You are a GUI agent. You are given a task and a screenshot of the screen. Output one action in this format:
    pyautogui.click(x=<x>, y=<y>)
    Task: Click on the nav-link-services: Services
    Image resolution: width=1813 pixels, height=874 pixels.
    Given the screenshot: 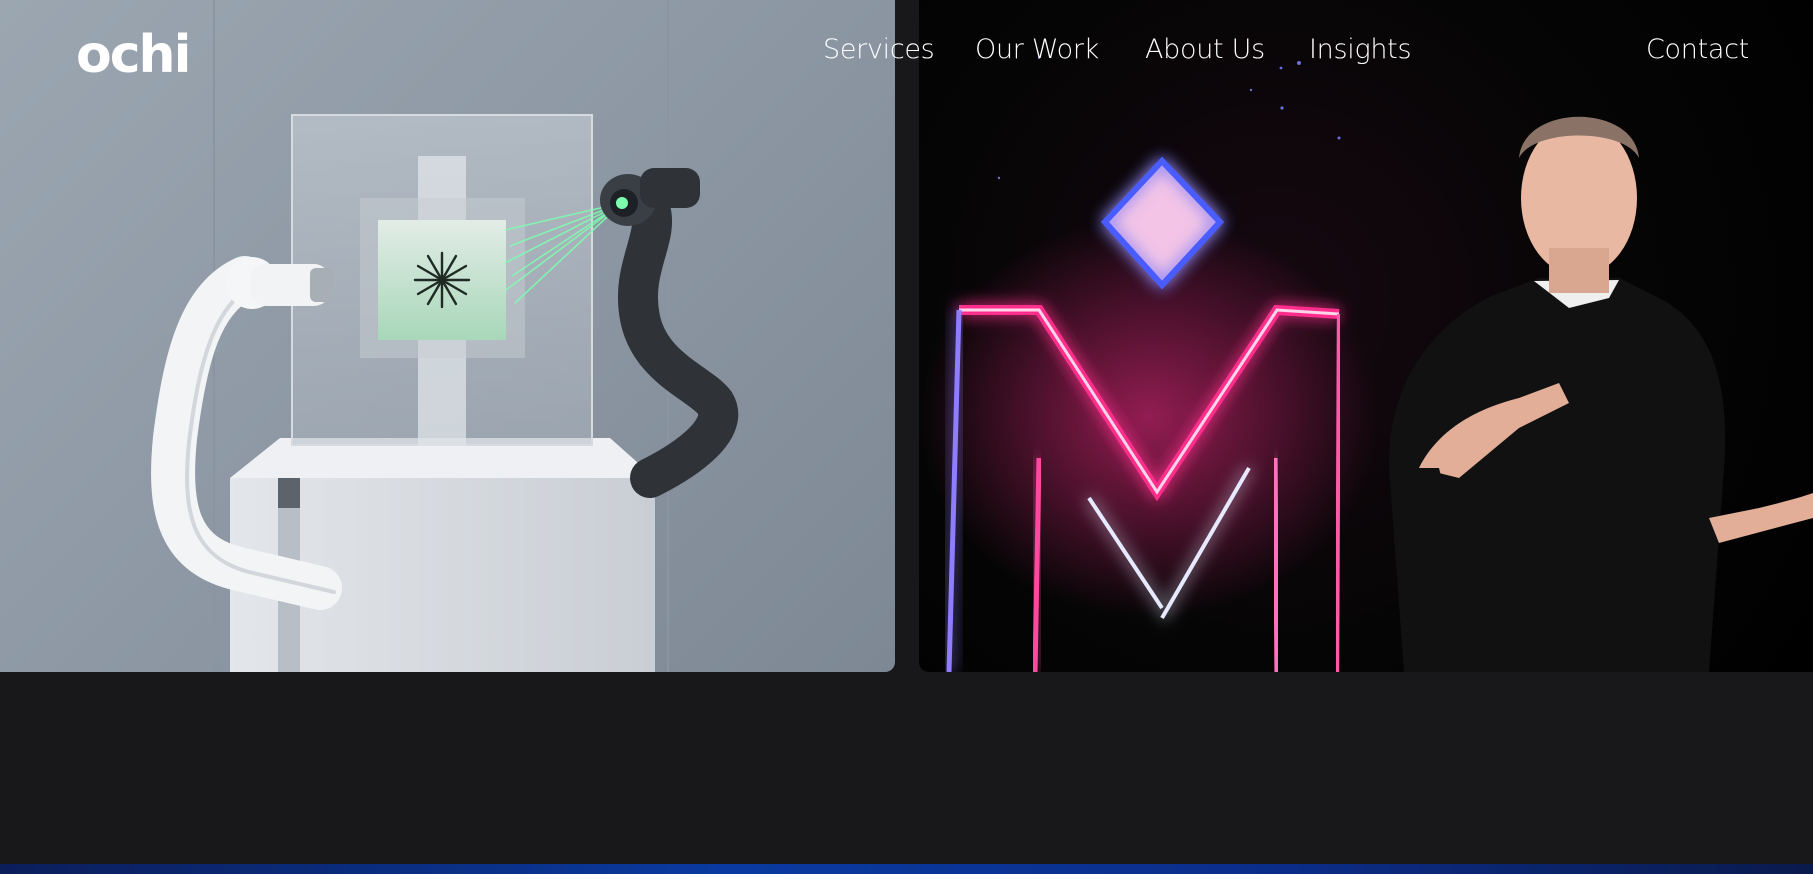 What is the action you would take?
    pyautogui.click(x=879, y=49)
    